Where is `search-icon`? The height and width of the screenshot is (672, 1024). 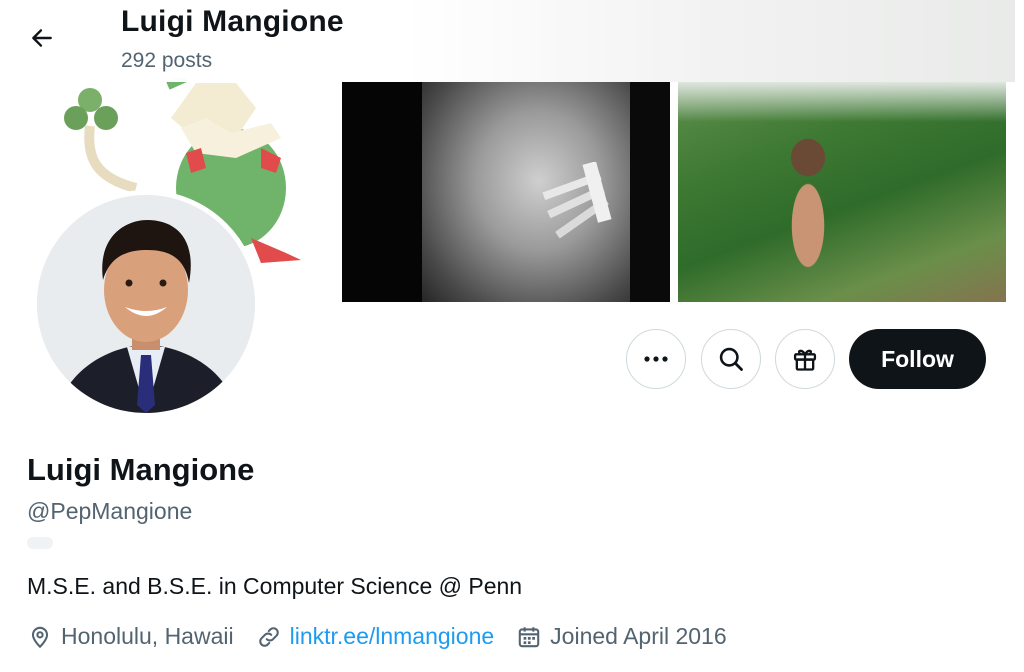
search-icon is located at coordinates (731, 359).